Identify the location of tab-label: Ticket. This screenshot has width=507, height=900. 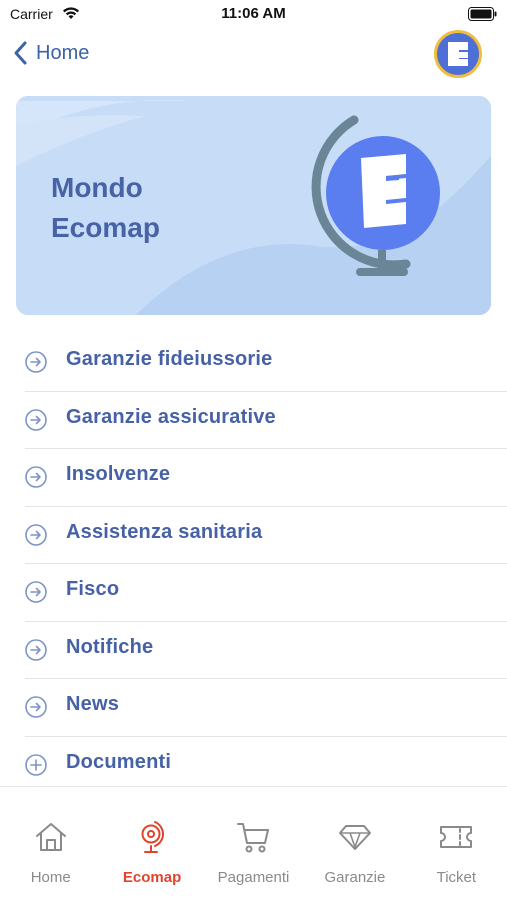
(456, 877).